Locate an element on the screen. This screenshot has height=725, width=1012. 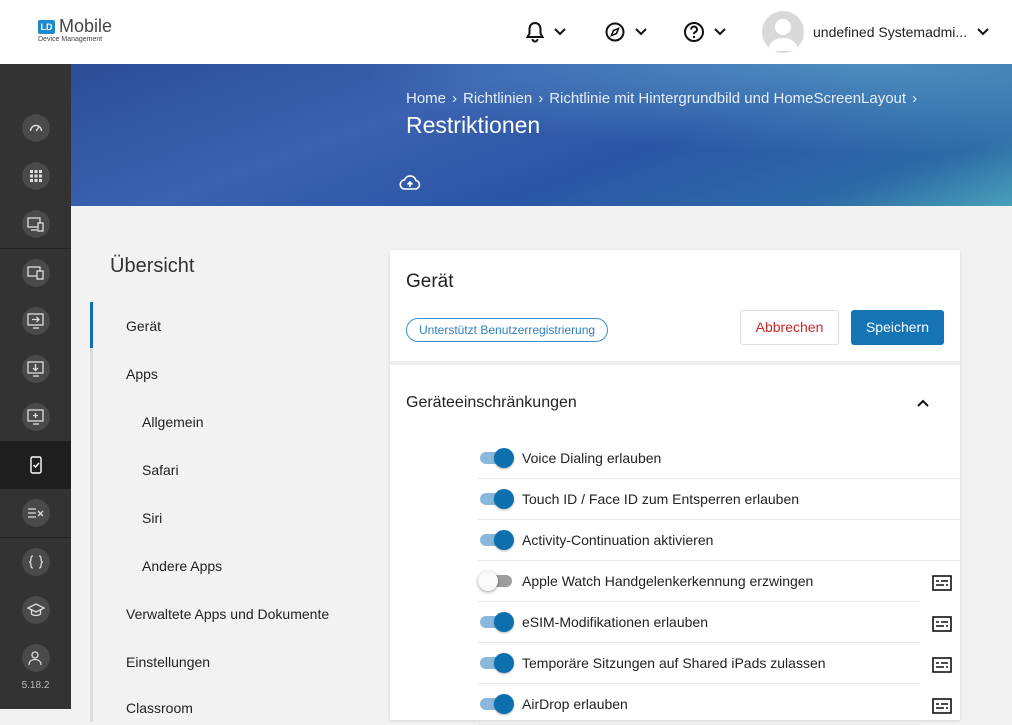
sidebar-rail: 5.18.2 is located at coordinates (35, 386).